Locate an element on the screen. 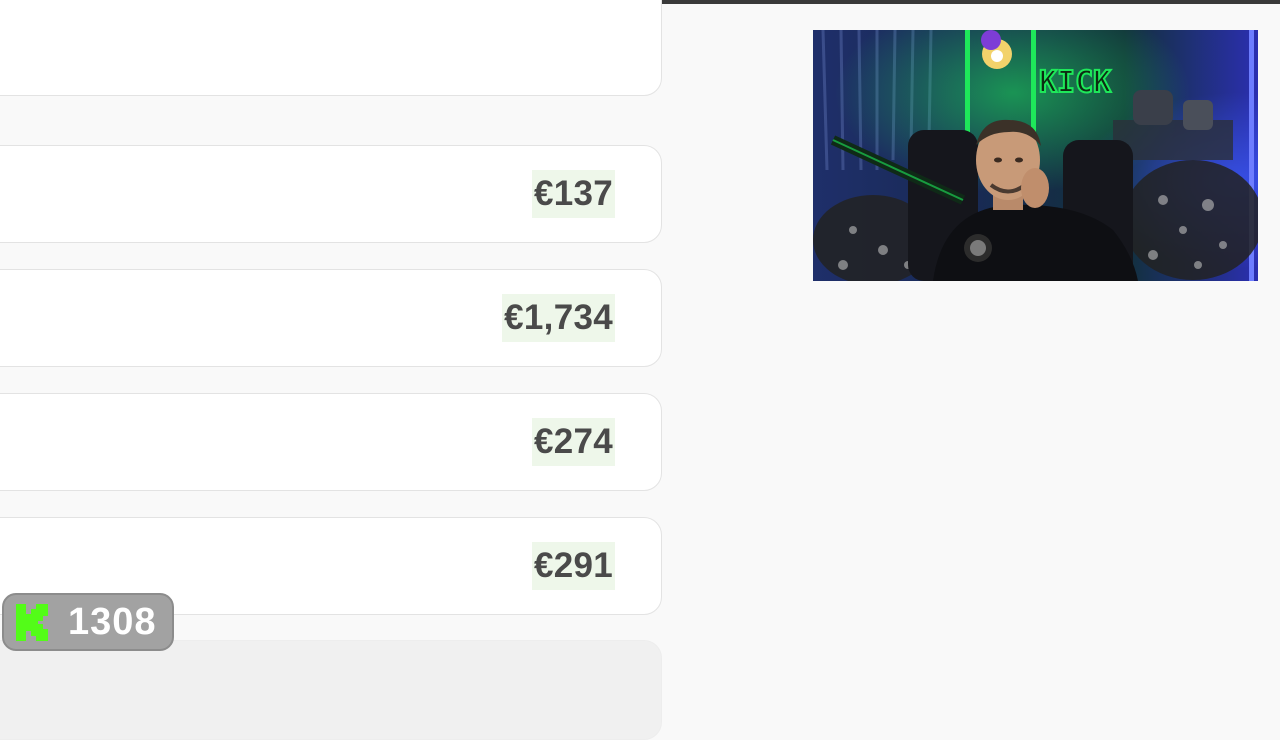  list-card-top is located at coordinates (331, 48).